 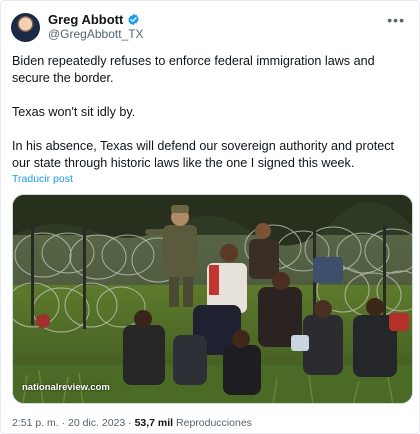 I want to click on translate-post-link: Traducir post, so click(x=42, y=179).